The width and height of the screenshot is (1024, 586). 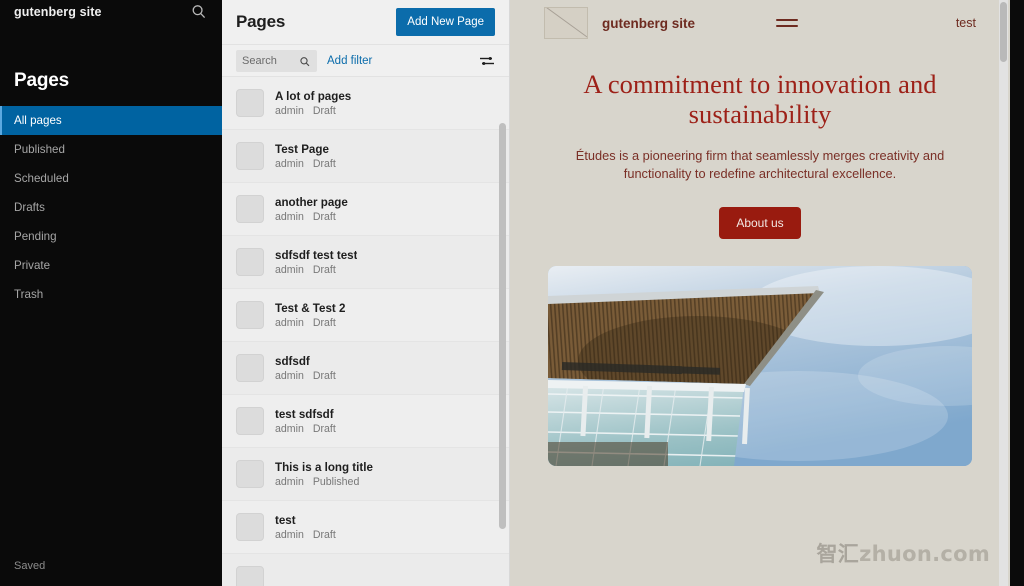 I want to click on list-scrollbar, so click(x=502, y=354).